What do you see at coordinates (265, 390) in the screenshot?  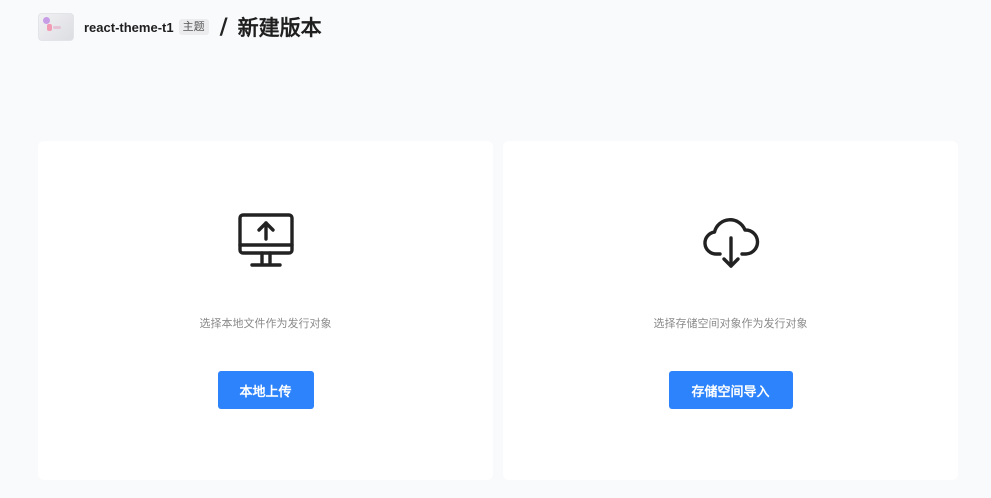 I see `local-upload-button: 本地上传` at bounding box center [265, 390].